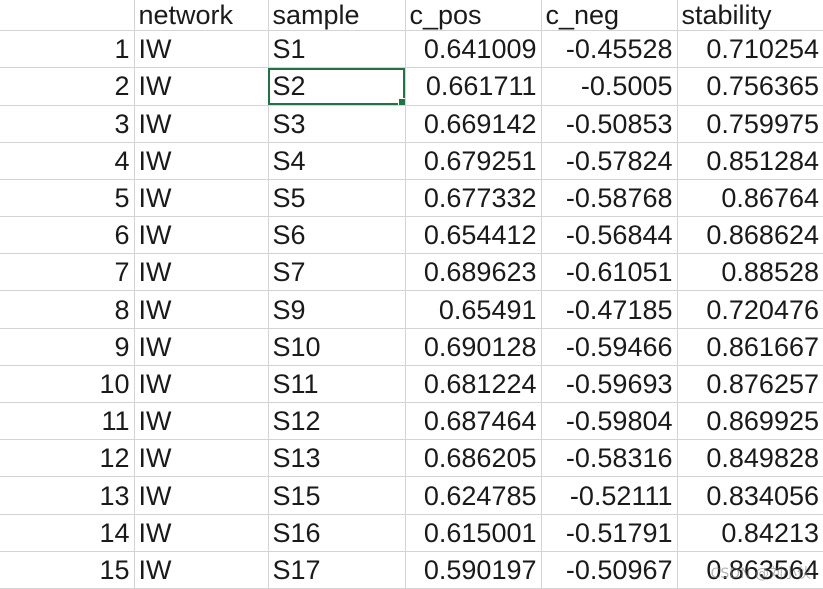 This screenshot has width=823, height=589. Describe the element at coordinates (67, 384) in the screenshot. I see `cell-index: 10` at that location.